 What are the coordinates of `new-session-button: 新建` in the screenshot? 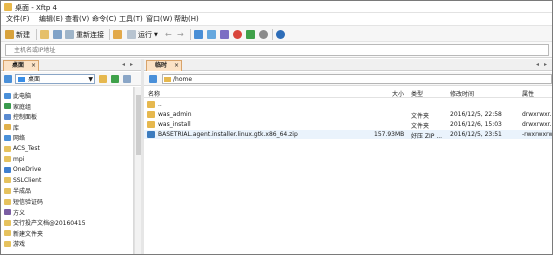 It's located at (17, 34).